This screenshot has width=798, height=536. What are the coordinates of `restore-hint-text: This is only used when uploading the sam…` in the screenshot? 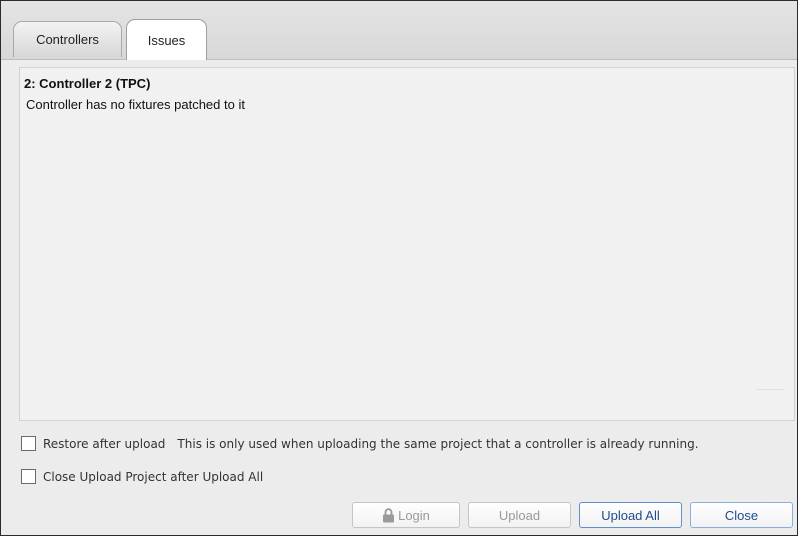 It's located at (438, 443).